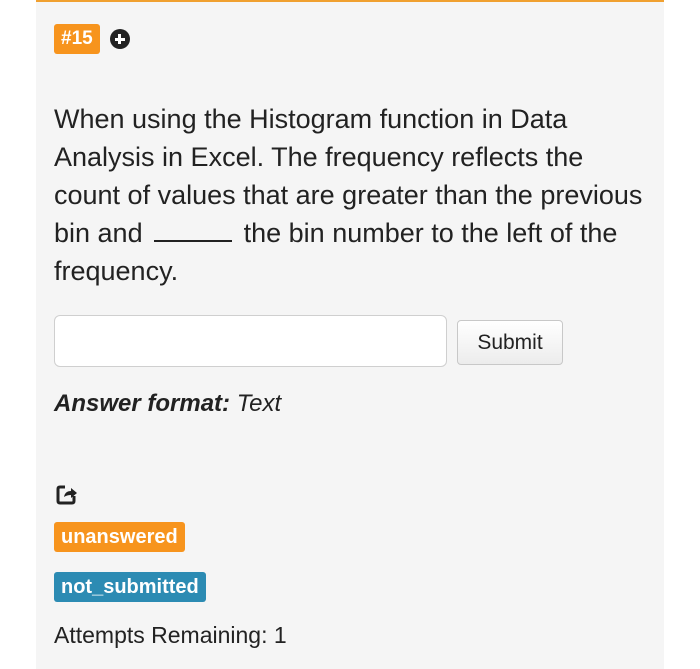 The height and width of the screenshot is (669, 700). What do you see at coordinates (119, 537) in the screenshot?
I see `status-badge-unanswered: unanswered` at bounding box center [119, 537].